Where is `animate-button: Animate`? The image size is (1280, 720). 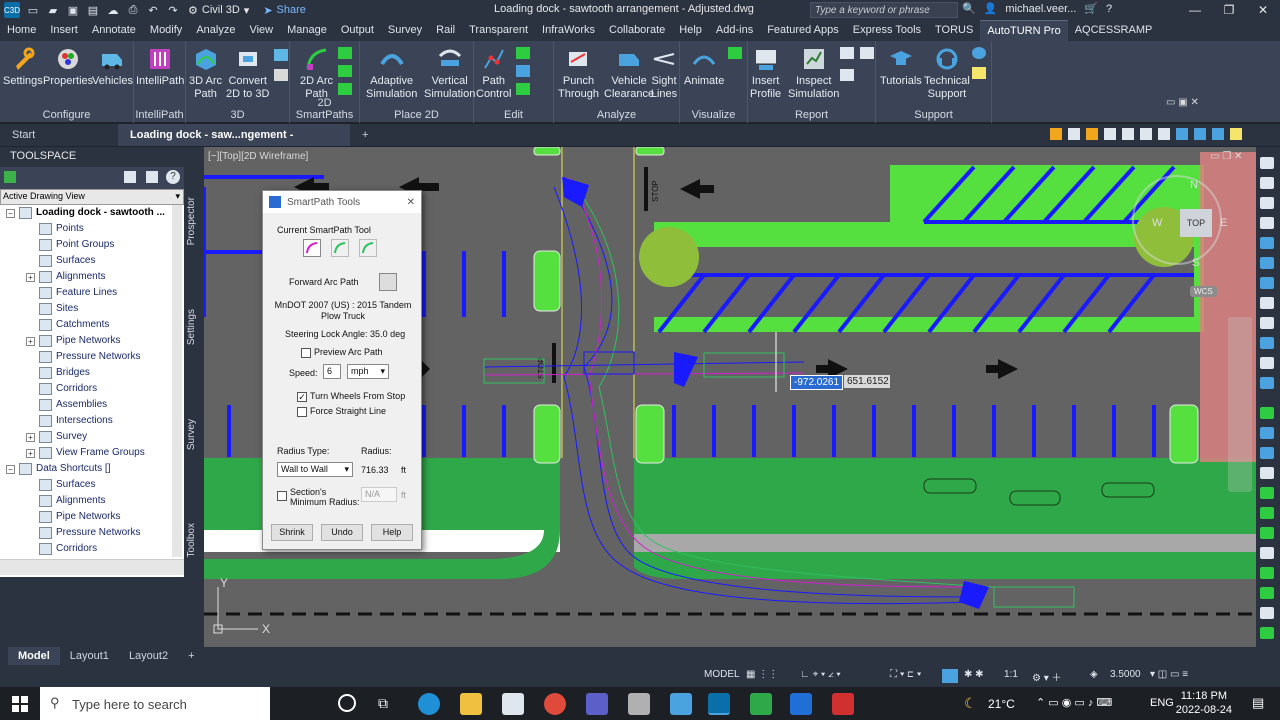
animate-button: Animate is located at coordinates (704, 66).